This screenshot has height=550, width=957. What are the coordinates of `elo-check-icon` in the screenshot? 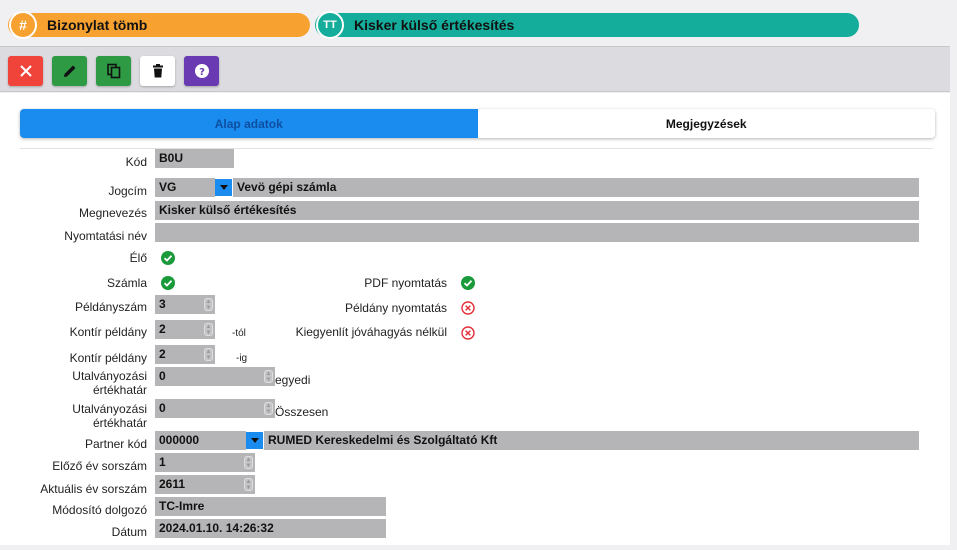 It's located at (168, 258).